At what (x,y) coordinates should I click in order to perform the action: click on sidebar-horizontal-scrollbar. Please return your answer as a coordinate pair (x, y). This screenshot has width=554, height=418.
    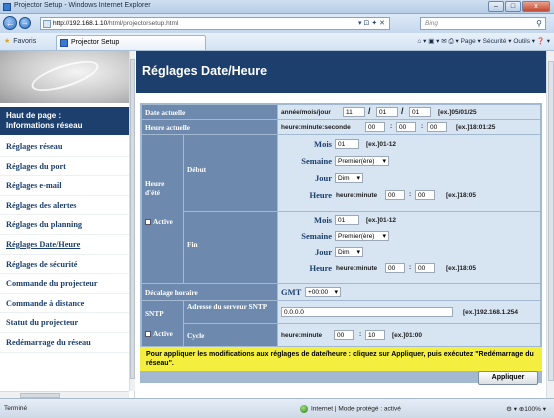
    Looking at the image, I should click on (64, 394).